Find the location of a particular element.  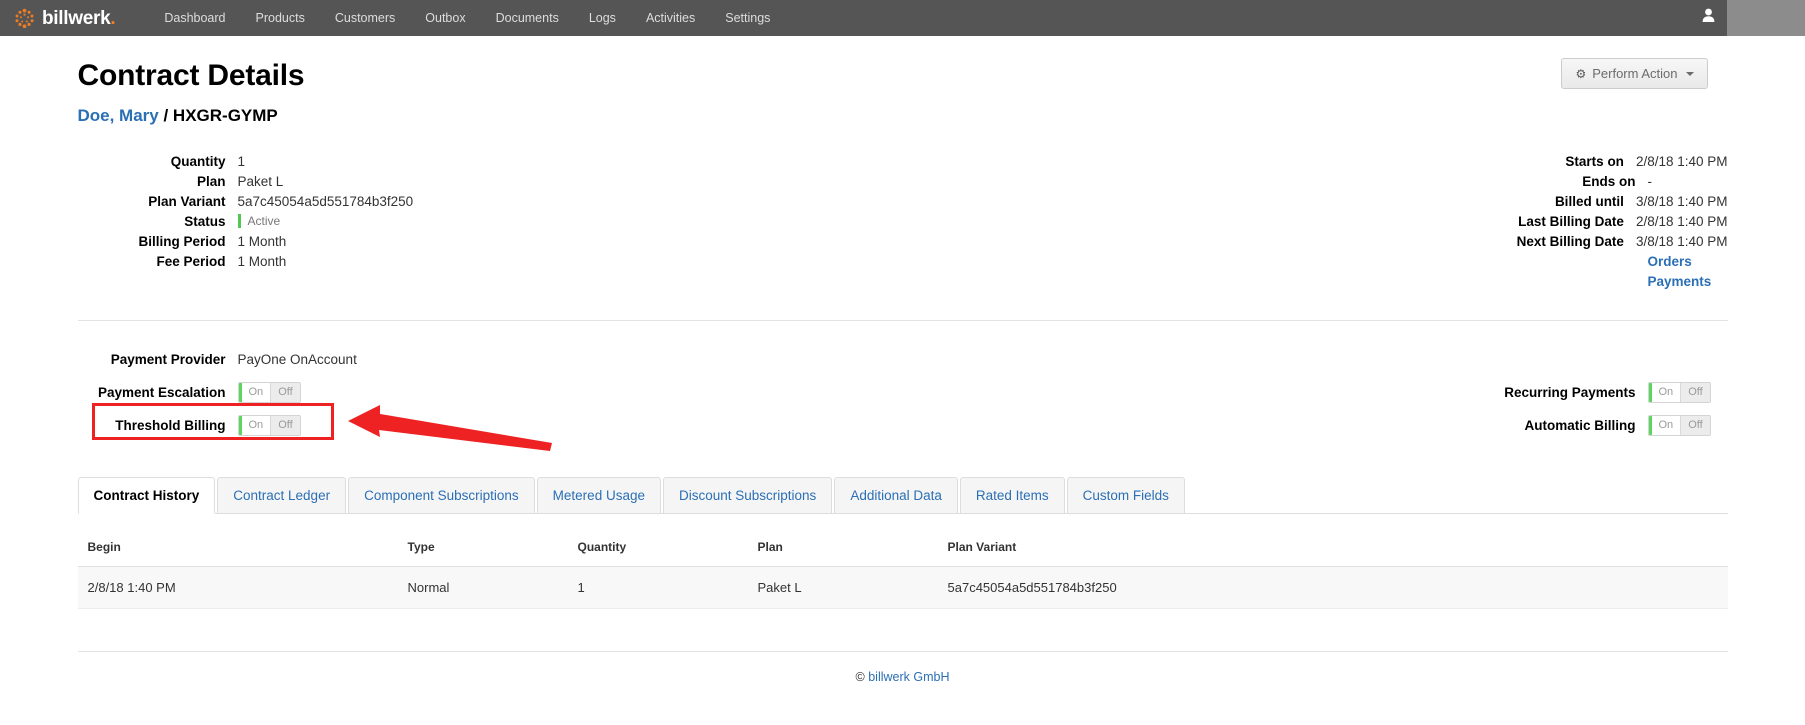

detail-row-next-billing-date: Next Billing Date 3/8/18 1:40 PM is located at coordinates (1315, 242).